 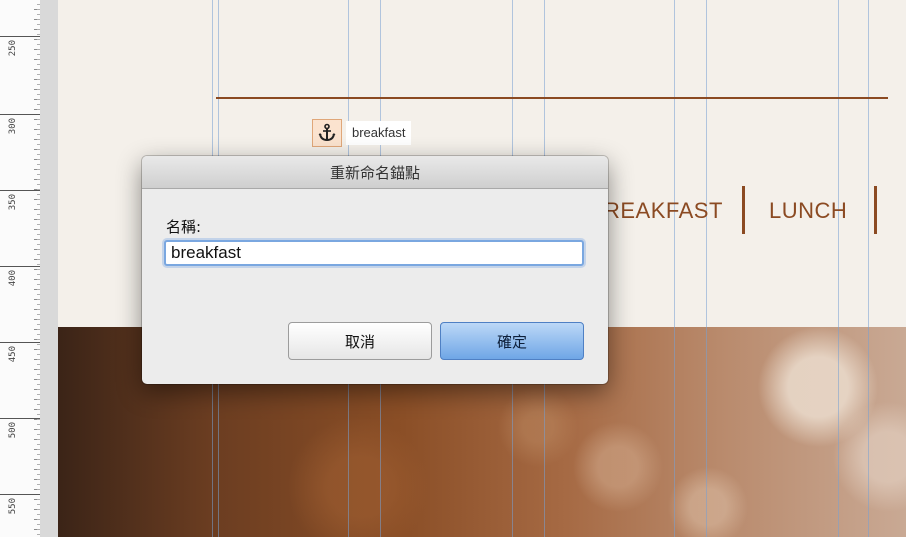 I want to click on dialog-titlebar: 重新命名錨點, so click(x=375, y=172).